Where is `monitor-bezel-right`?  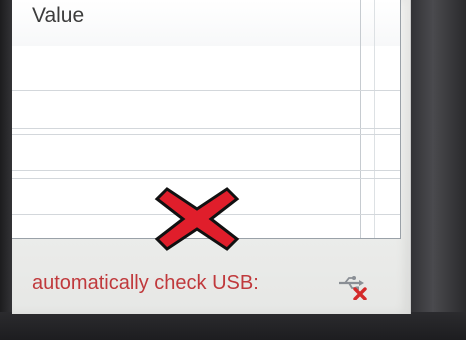 monitor-bezel-right is located at coordinates (436, 170).